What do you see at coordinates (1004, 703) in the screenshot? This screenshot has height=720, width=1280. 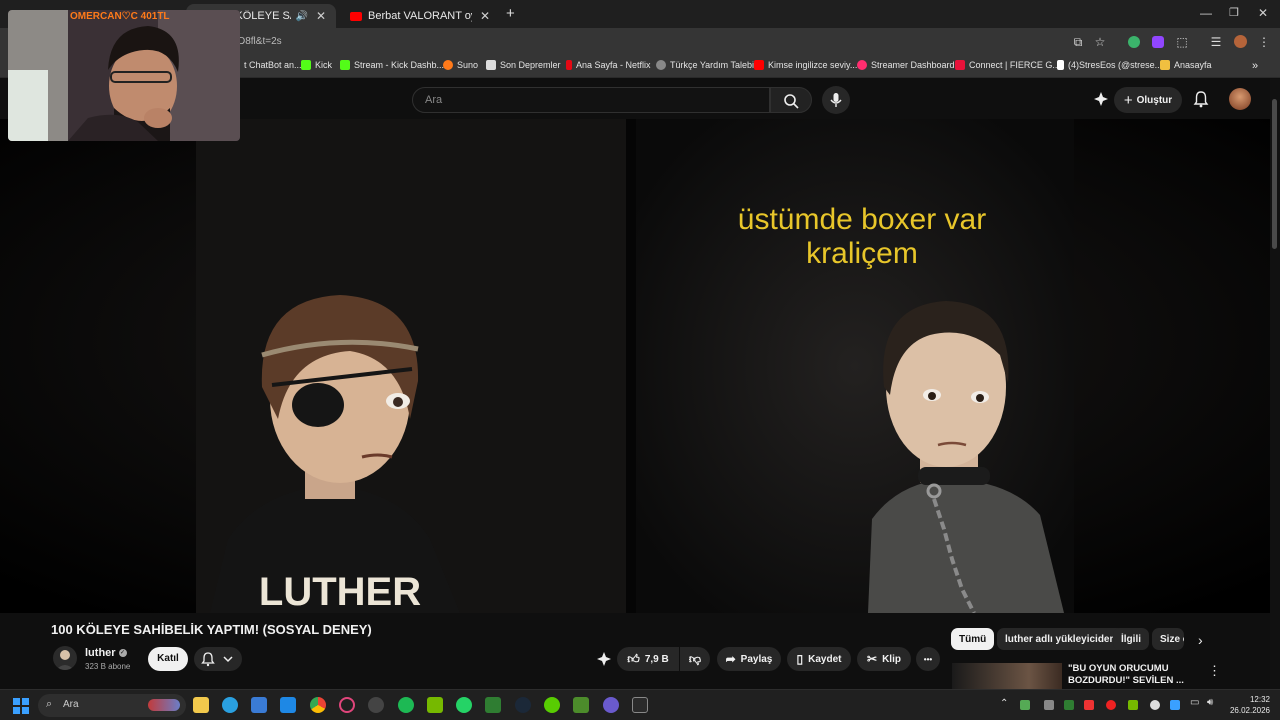 I see `tray-expand-icon: ⌃` at bounding box center [1004, 703].